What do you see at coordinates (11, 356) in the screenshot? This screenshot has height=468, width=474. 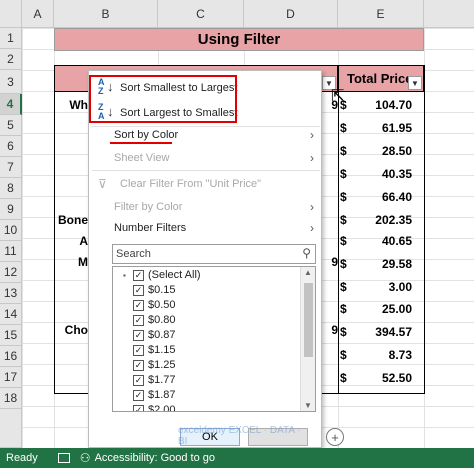 I see `row-header: 16` at bounding box center [11, 356].